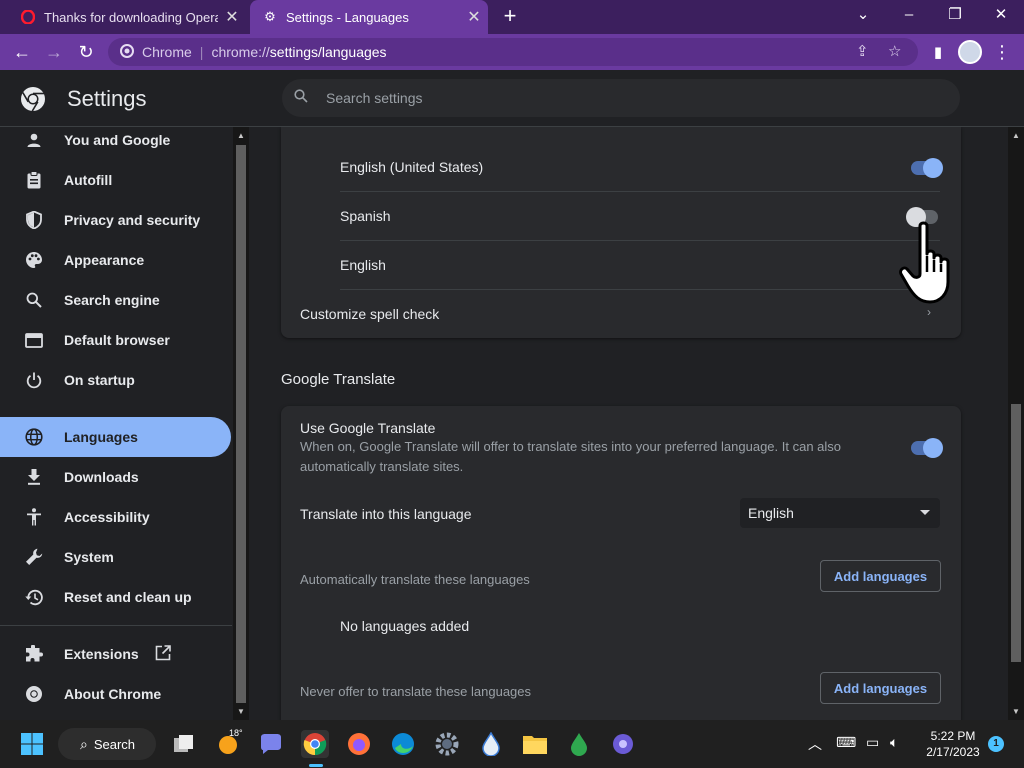 The image size is (1024, 768). I want to click on person-icon, so click(34, 140).